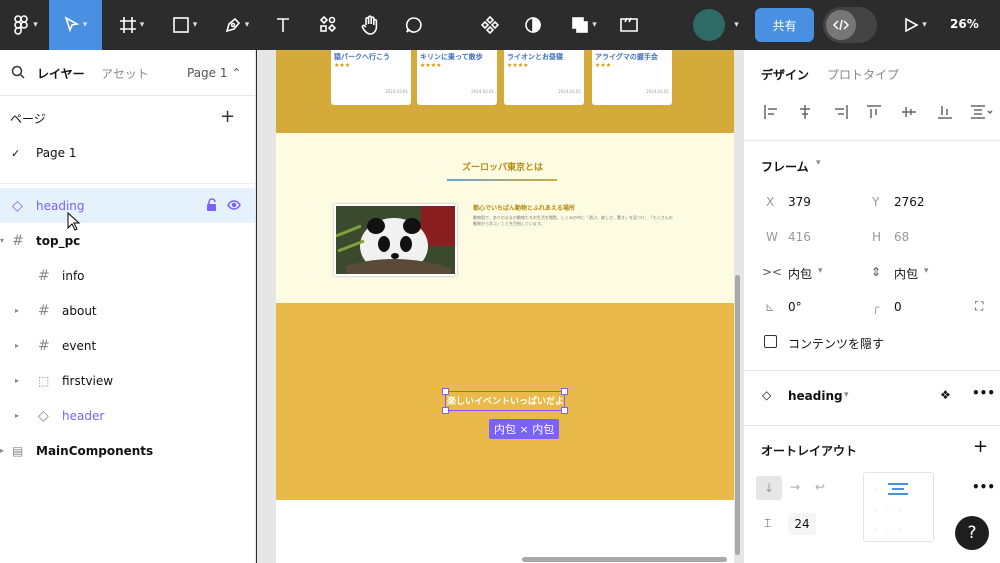 The image size is (1000, 563). Describe the element at coordinates (127, 153) in the screenshot. I see `page-item-page-1: ✓ Page 1` at that location.